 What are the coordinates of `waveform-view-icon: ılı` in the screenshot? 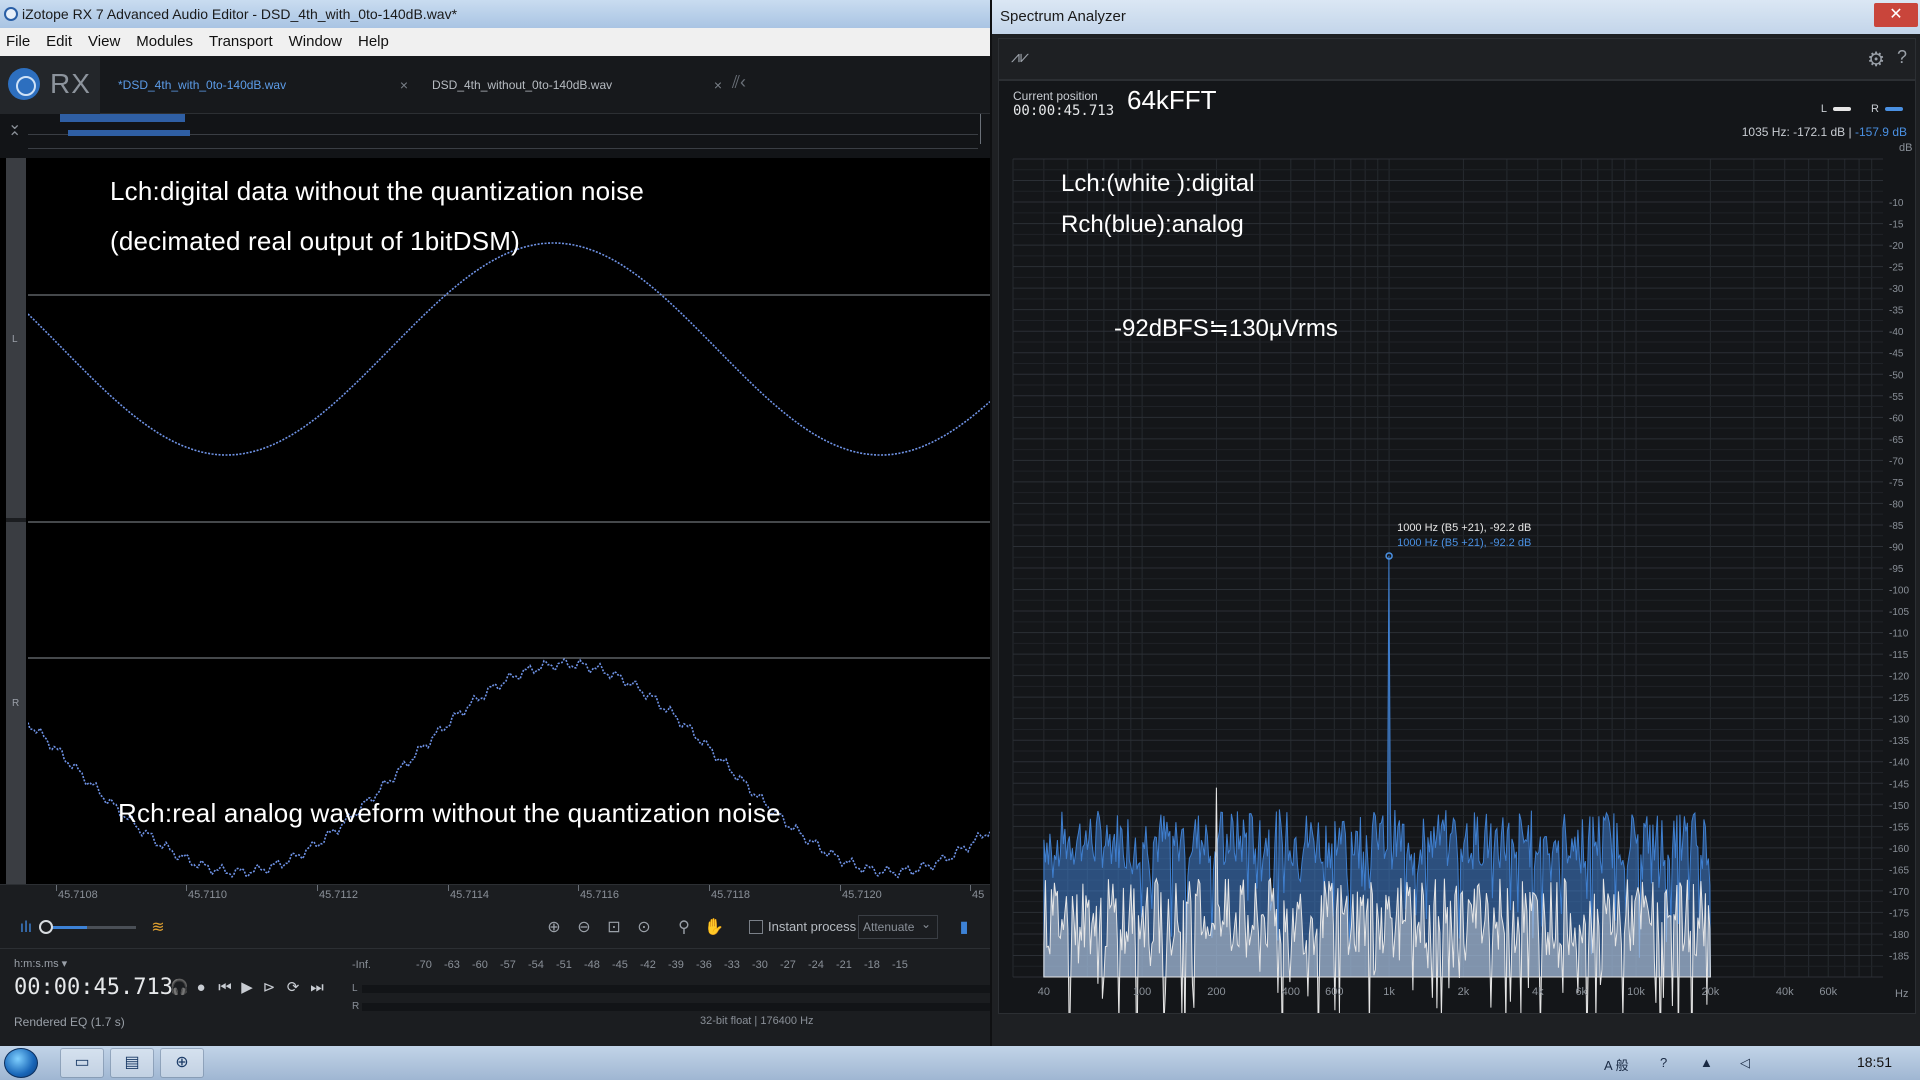 It's located at (26, 928).